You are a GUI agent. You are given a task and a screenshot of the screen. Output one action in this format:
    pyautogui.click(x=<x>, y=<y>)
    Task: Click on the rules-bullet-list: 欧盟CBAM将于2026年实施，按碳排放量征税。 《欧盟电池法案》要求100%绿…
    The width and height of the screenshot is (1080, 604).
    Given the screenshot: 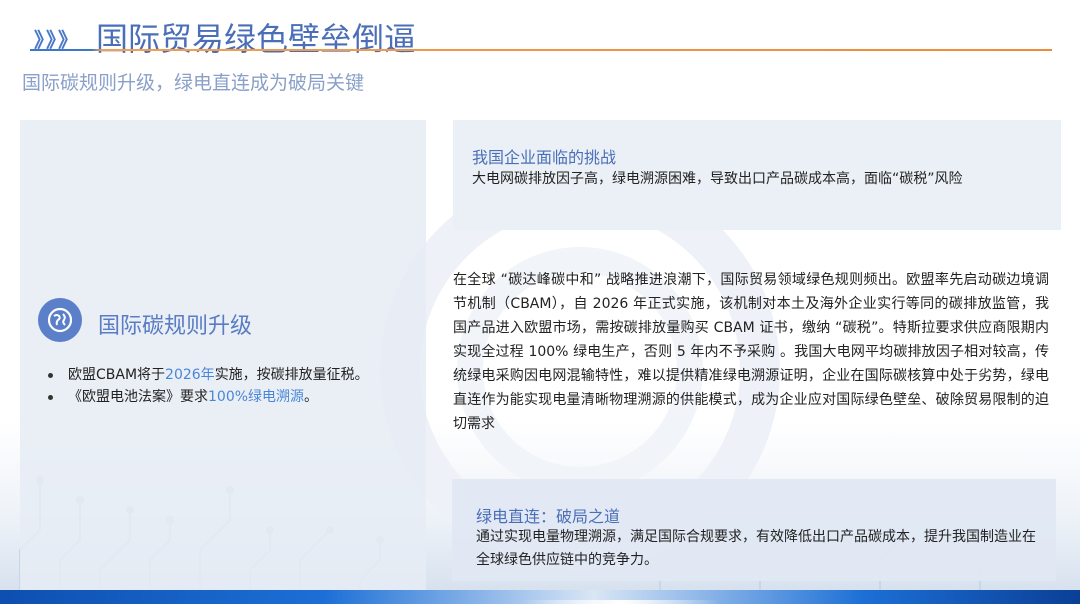 What is the action you would take?
    pyautogui.click(x=207, y=386)
    